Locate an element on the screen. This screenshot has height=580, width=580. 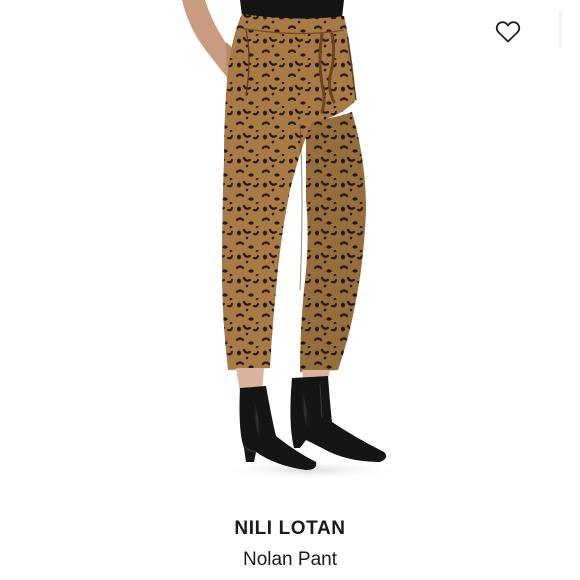
product-name: Nolan Pant is located at coordinates (290, 560).